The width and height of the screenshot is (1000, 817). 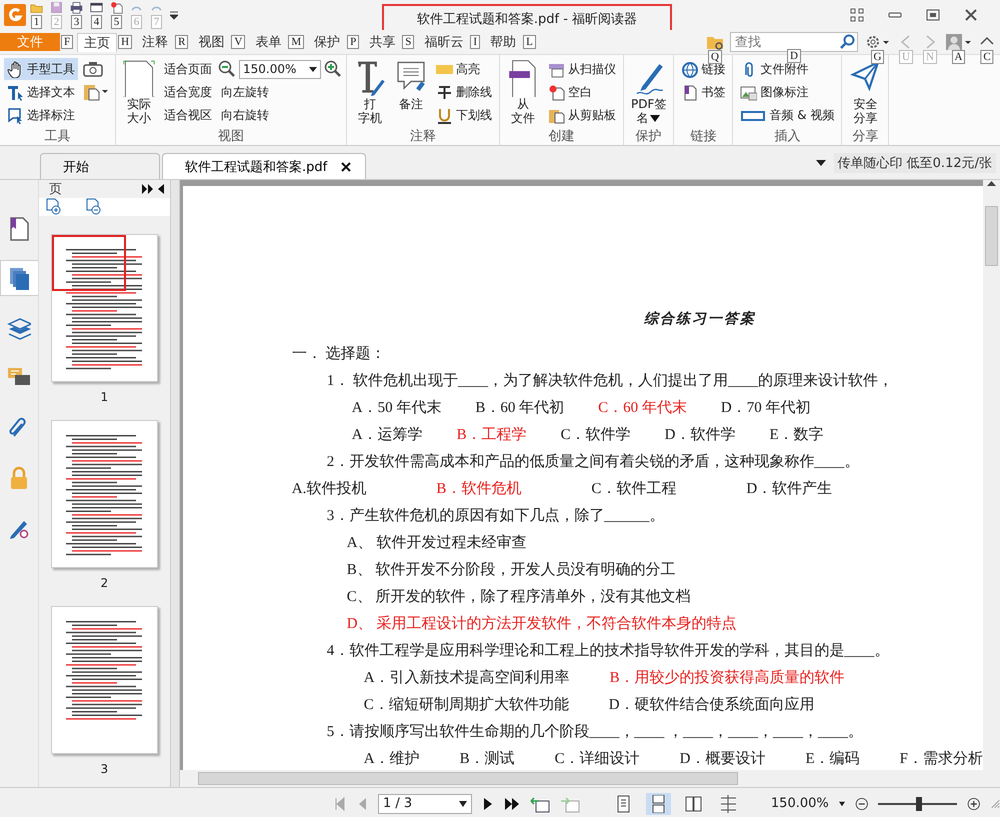 What do you see at coordinates (582, 69) in the screenshot?
I see `ribbon-button: 从扫描仪` at bounding box center [582, 69].